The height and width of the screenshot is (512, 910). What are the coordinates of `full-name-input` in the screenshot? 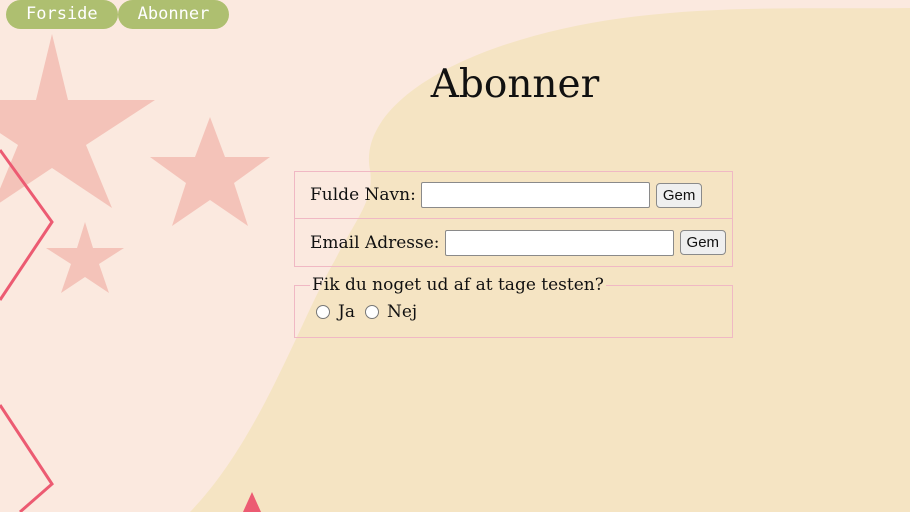 It's located at (535, 195).